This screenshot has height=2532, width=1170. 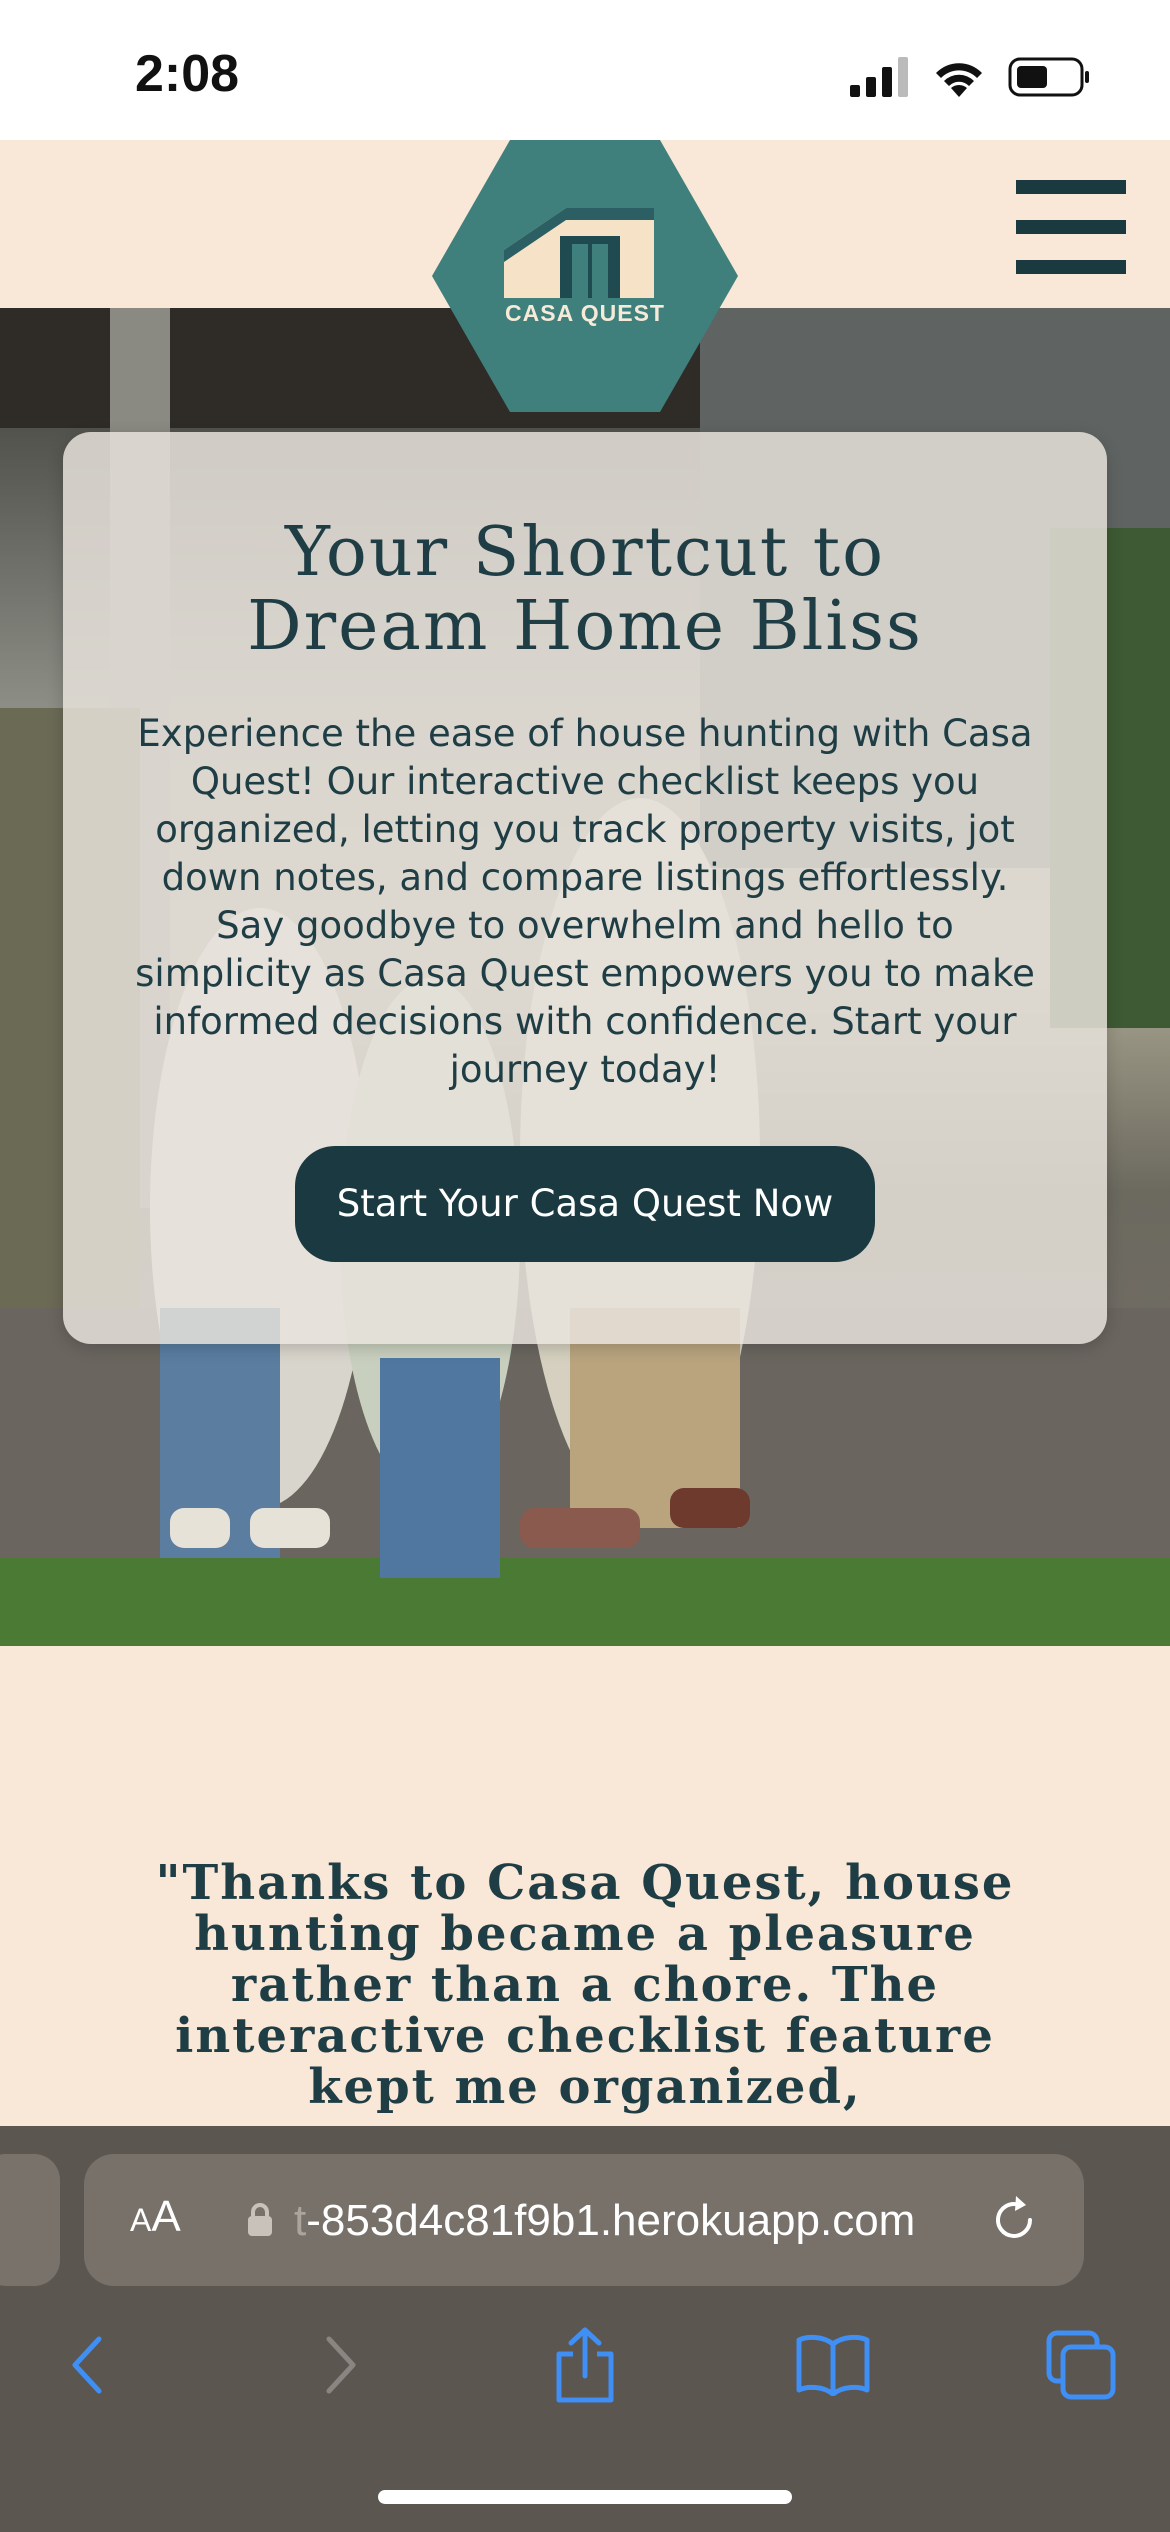 I want to click on chevron-left-icon, so click(x=87, y=2365).